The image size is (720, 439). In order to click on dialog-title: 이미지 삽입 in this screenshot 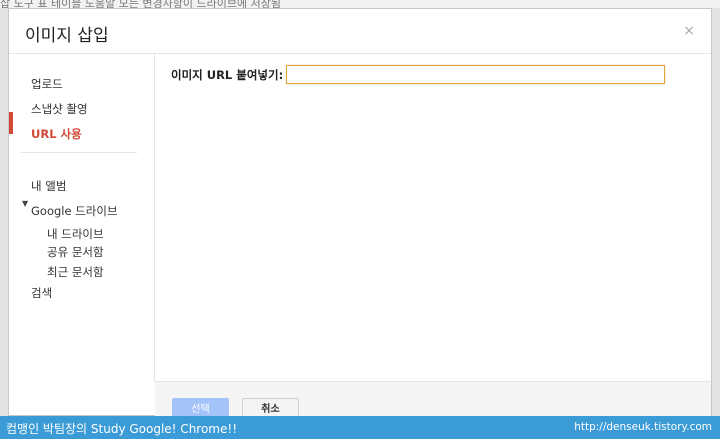, I will do `click(67, 36)`.